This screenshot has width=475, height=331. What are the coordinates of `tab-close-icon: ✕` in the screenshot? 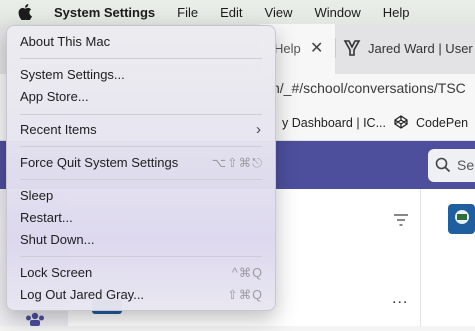 It's located at (316, 48).